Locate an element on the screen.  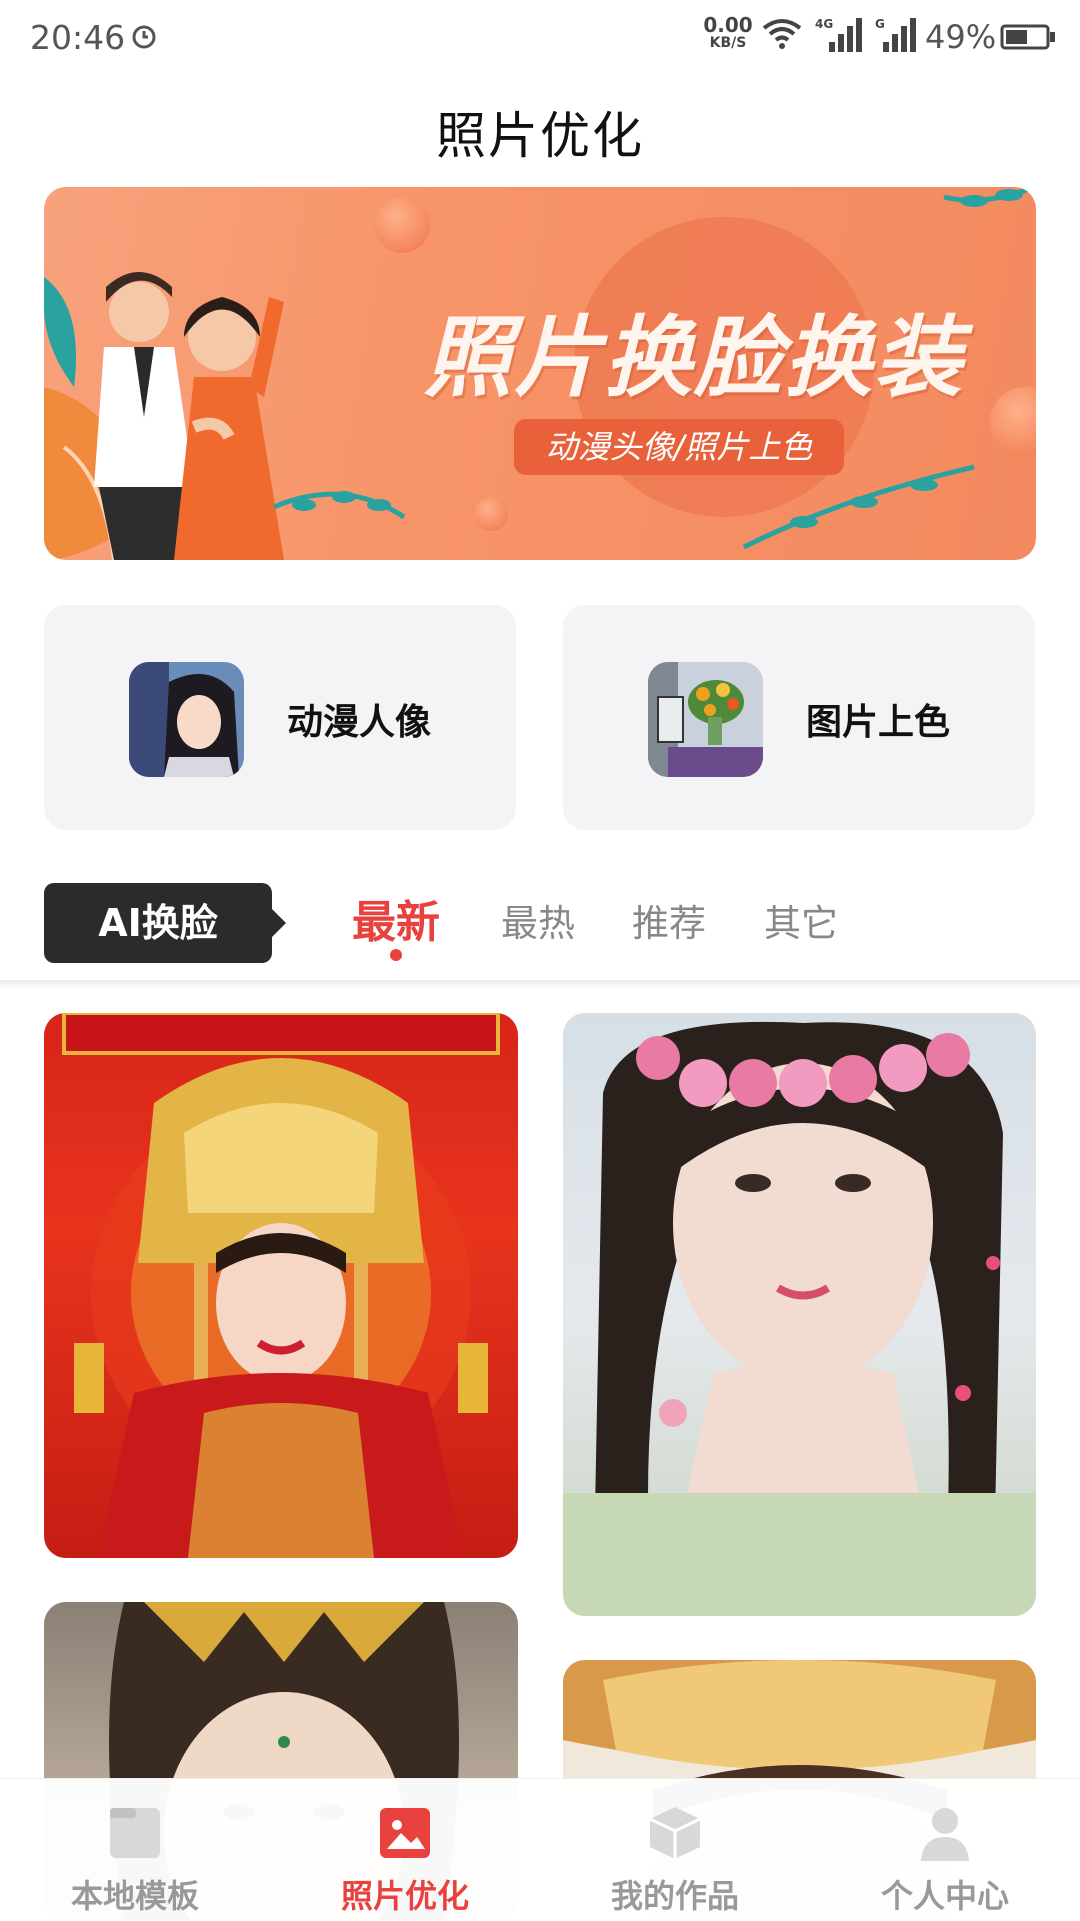
anime-portrait-thumb is located at coordinates (186, 719).